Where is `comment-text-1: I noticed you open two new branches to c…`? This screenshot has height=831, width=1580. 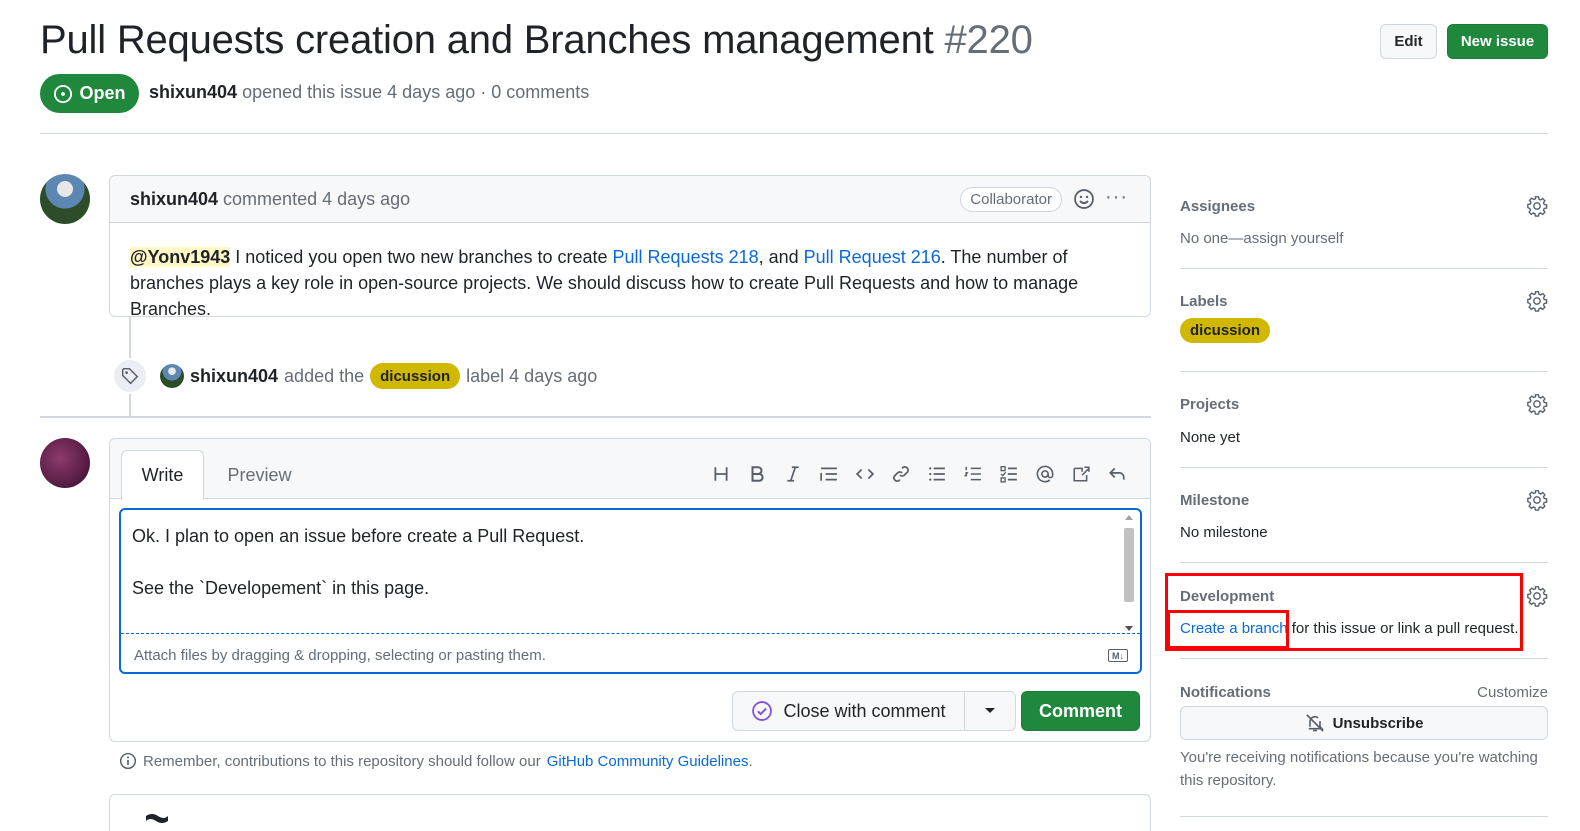
comment-text-1: I noticed you open two new branches to c… is located at coordinates (421, 257).